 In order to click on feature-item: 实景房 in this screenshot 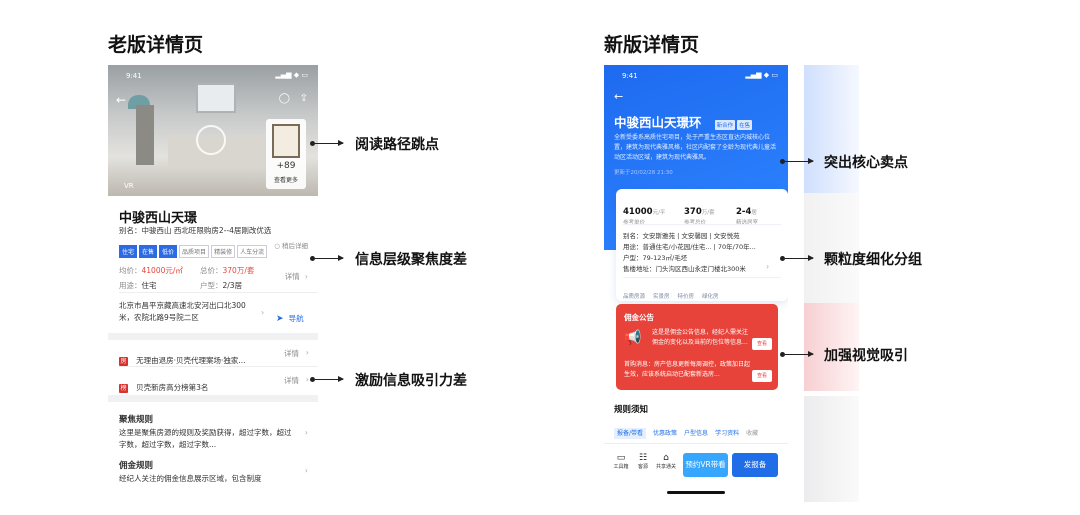, I will do `click(661, 297)`.